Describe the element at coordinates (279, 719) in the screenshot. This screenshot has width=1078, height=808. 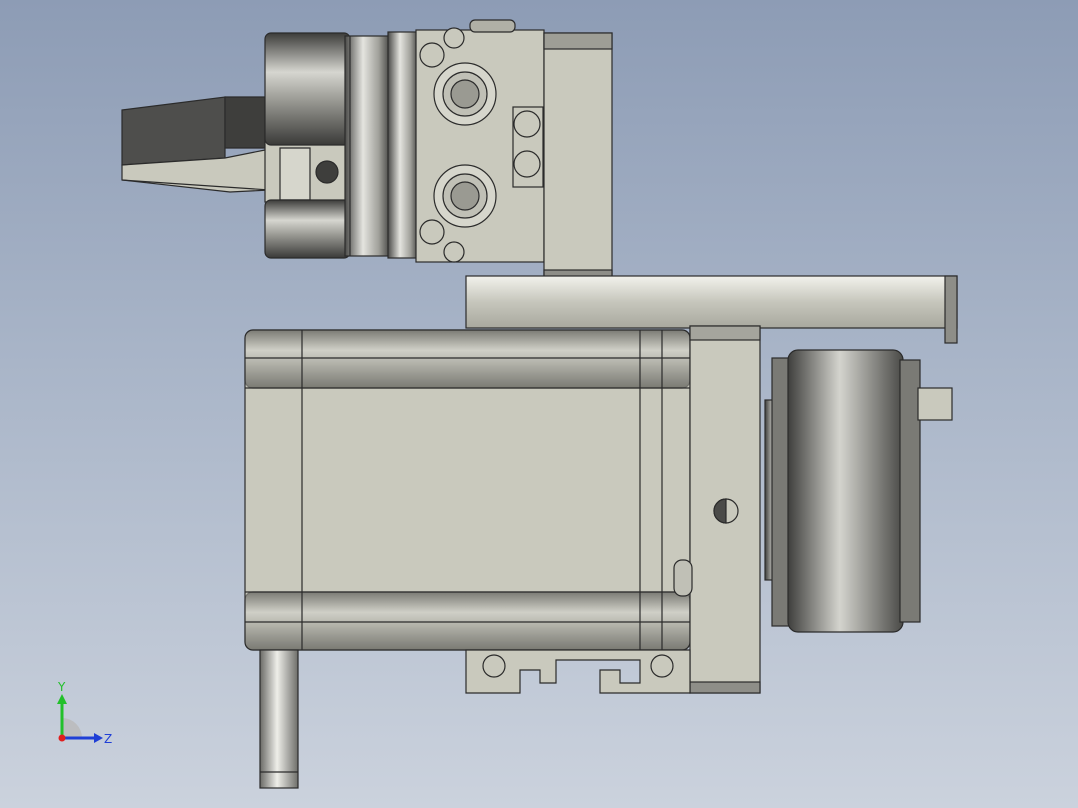
I see `motor-shaft` at that location.